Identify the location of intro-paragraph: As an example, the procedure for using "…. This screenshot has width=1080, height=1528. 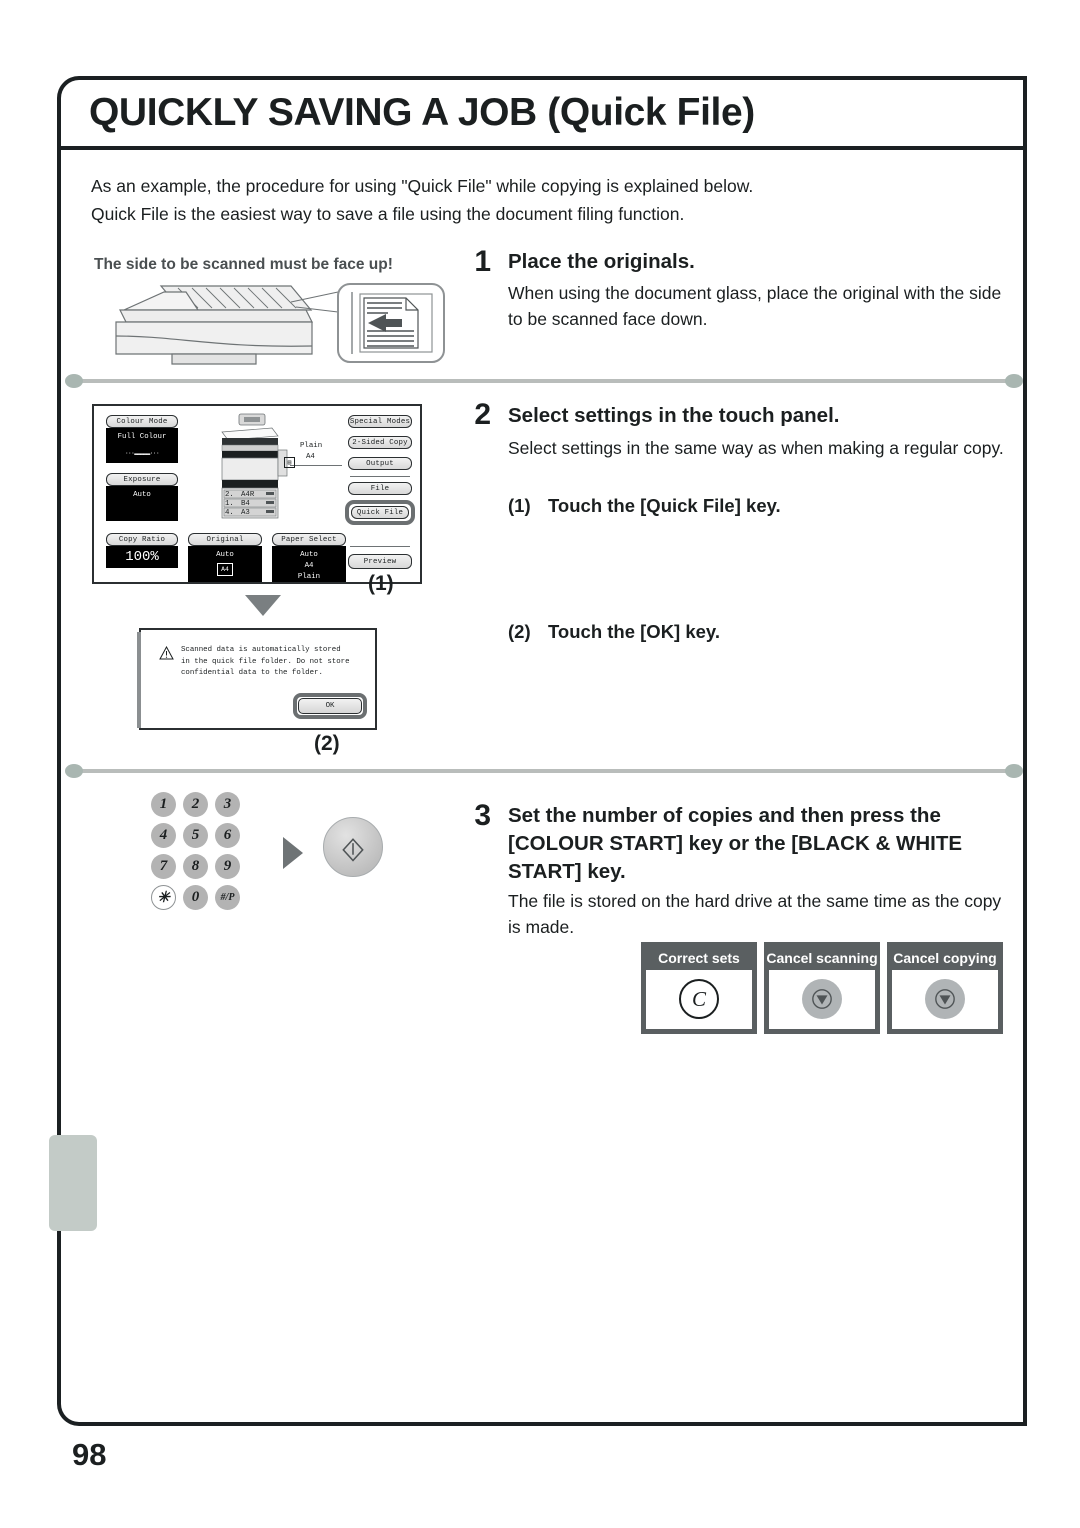
(541, 200).